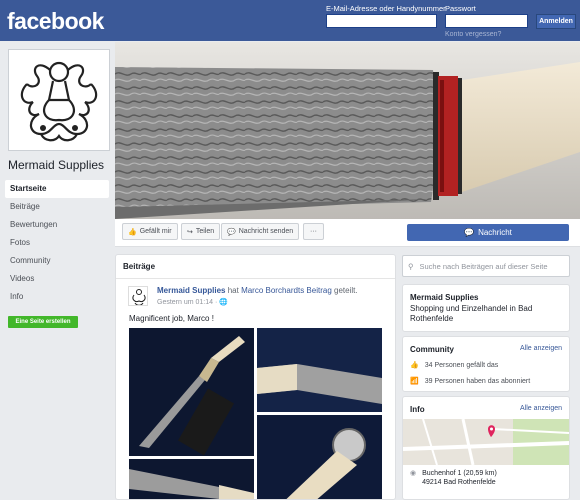 This screenshot has height=500, width=580. What do you see at coordinates (57, 261) in the screenshot?
I see `sidebar-item-community: Community` at bounding box center [57, 261].